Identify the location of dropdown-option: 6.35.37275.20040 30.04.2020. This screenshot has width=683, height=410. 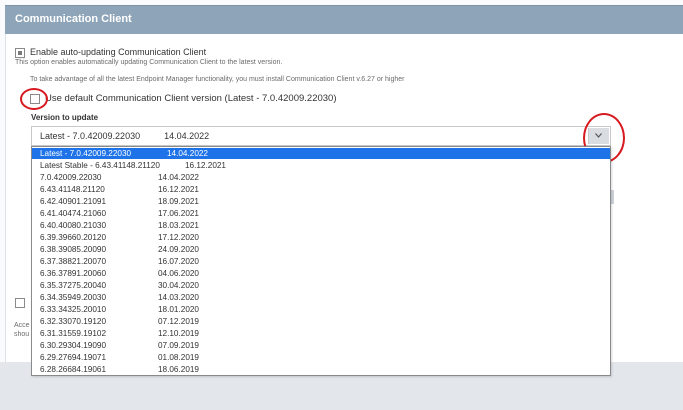
(321, 285).